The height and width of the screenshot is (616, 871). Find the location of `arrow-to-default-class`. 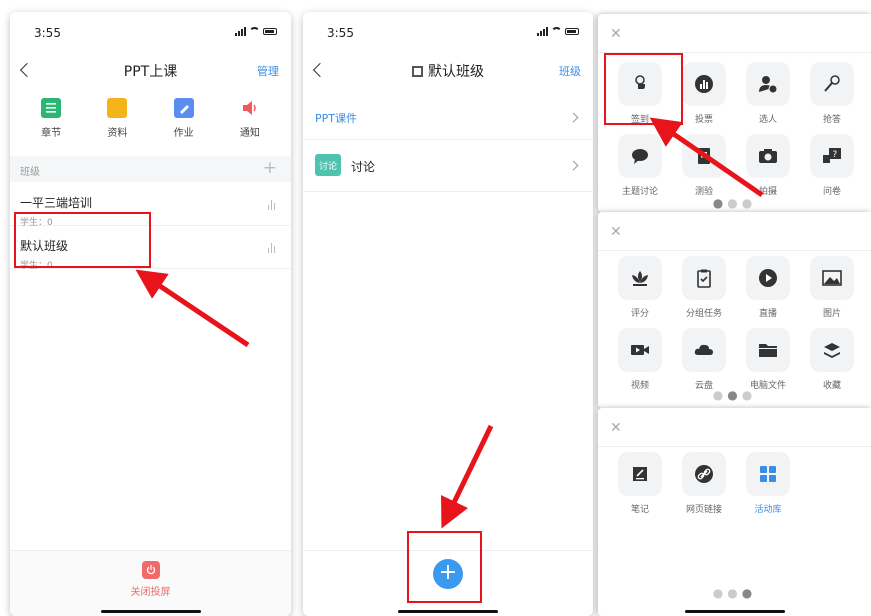

arrow-to-default-class is located at coordinates (192, 308).